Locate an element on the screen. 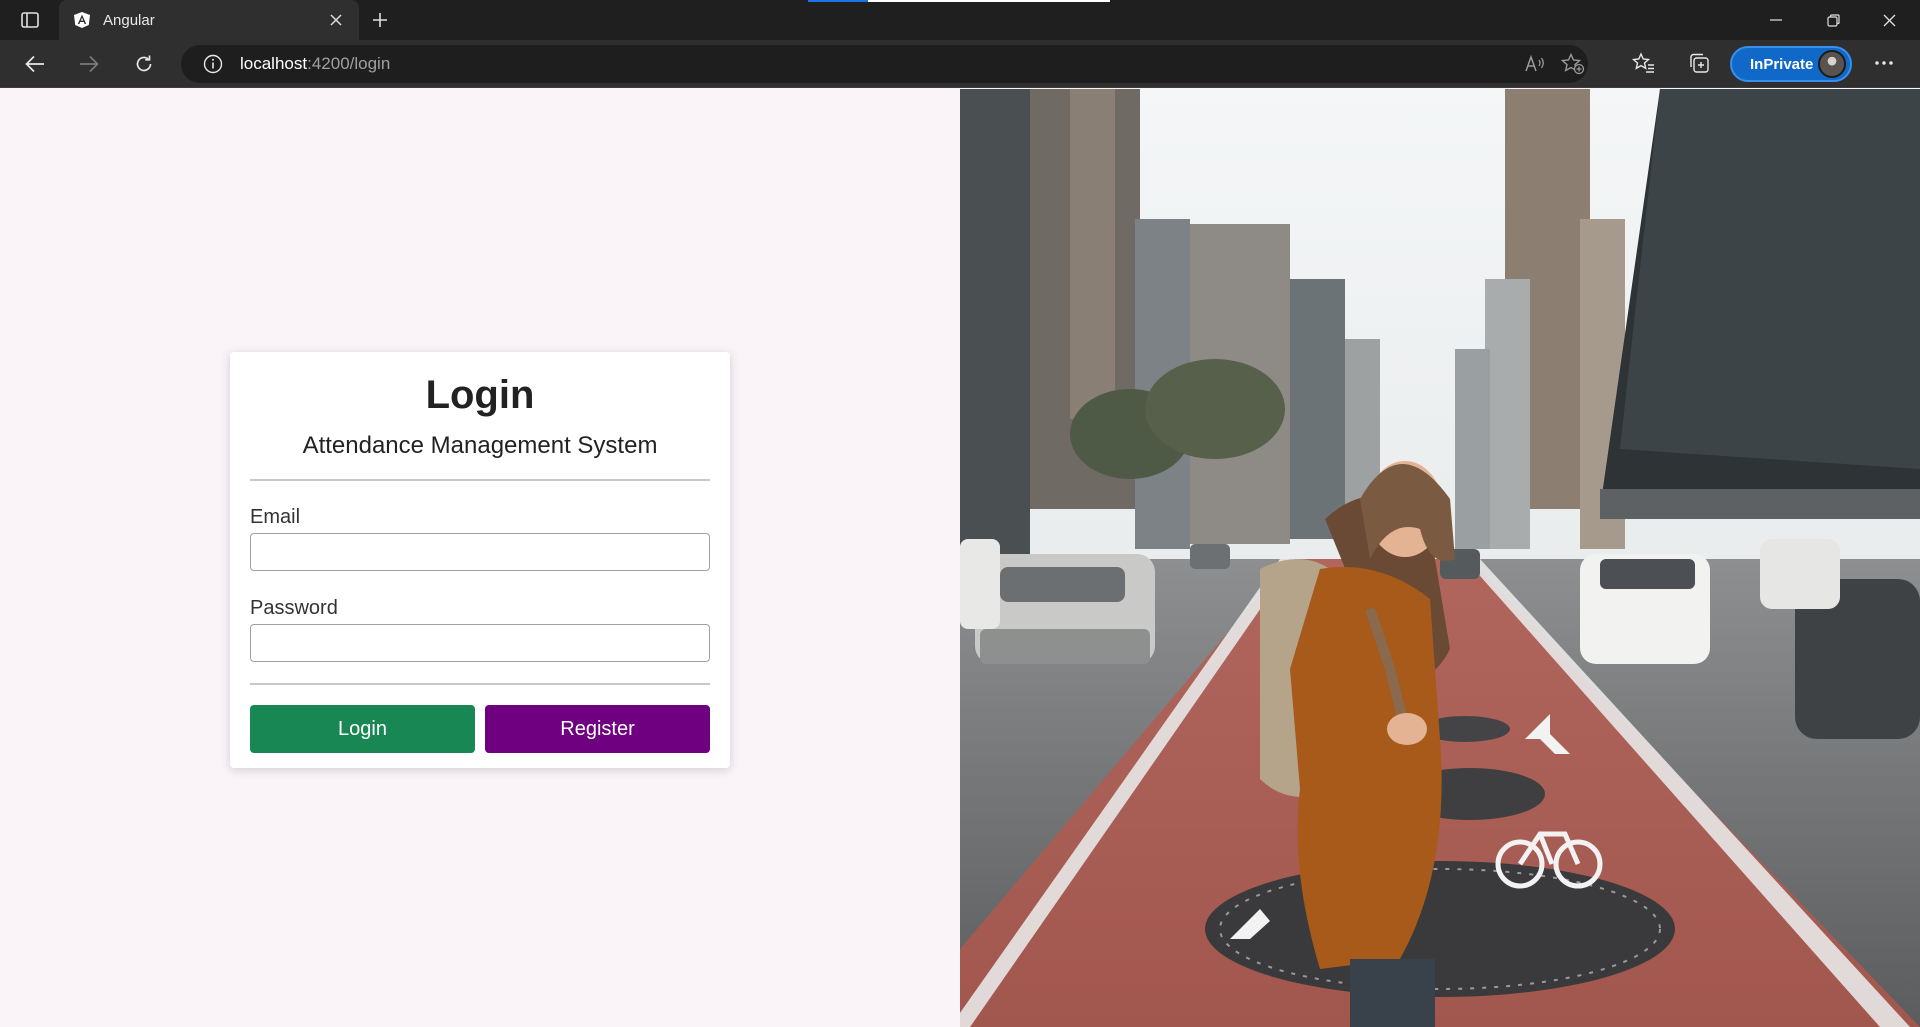 Image resolution: width=1920 pixels, height=1027 pixels. page-title: Login is located at coordinates (480, 395).